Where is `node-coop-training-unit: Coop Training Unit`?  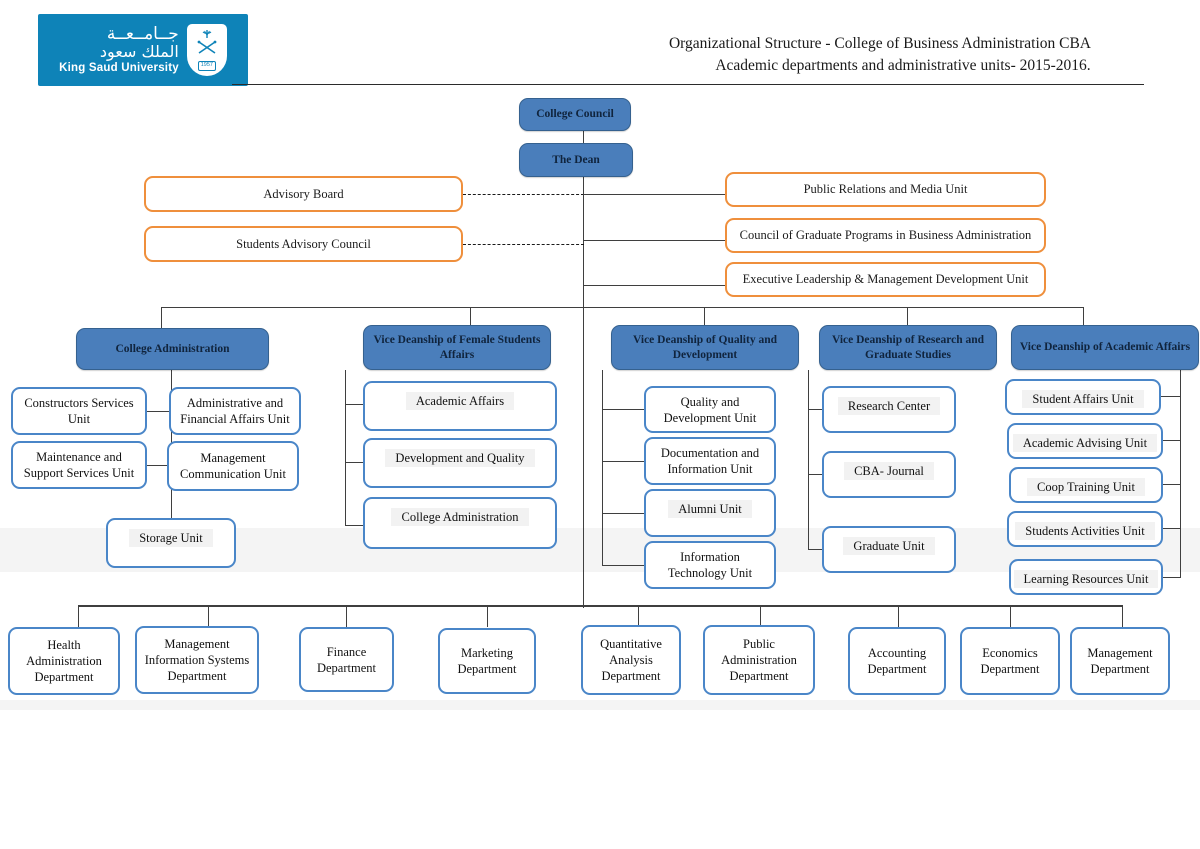 node-coop-training-unit: Coop Training Unit is located at coordinates (1086, 485).